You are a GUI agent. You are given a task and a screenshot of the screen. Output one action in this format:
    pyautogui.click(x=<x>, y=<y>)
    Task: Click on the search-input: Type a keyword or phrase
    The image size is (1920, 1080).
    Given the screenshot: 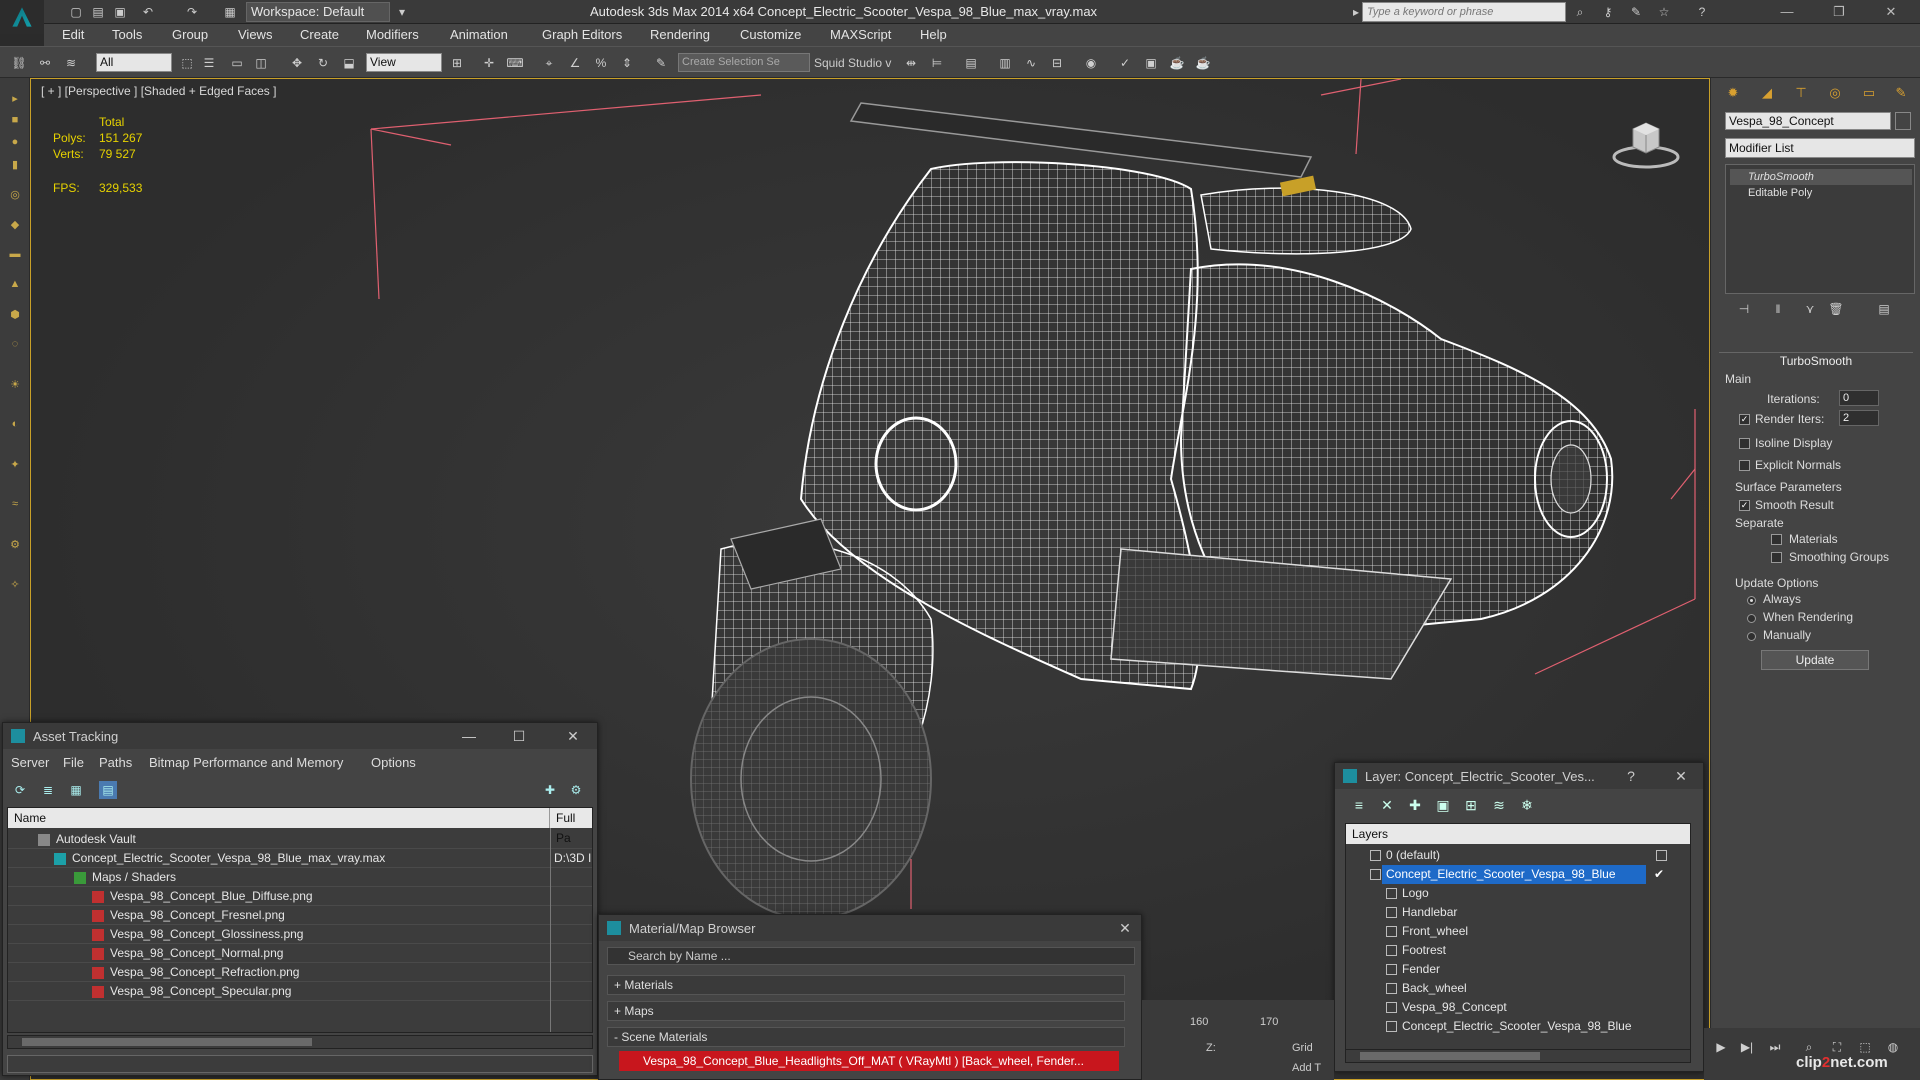 What is the action you would take?
    pyautogui.click(x=1464, y=12)
    